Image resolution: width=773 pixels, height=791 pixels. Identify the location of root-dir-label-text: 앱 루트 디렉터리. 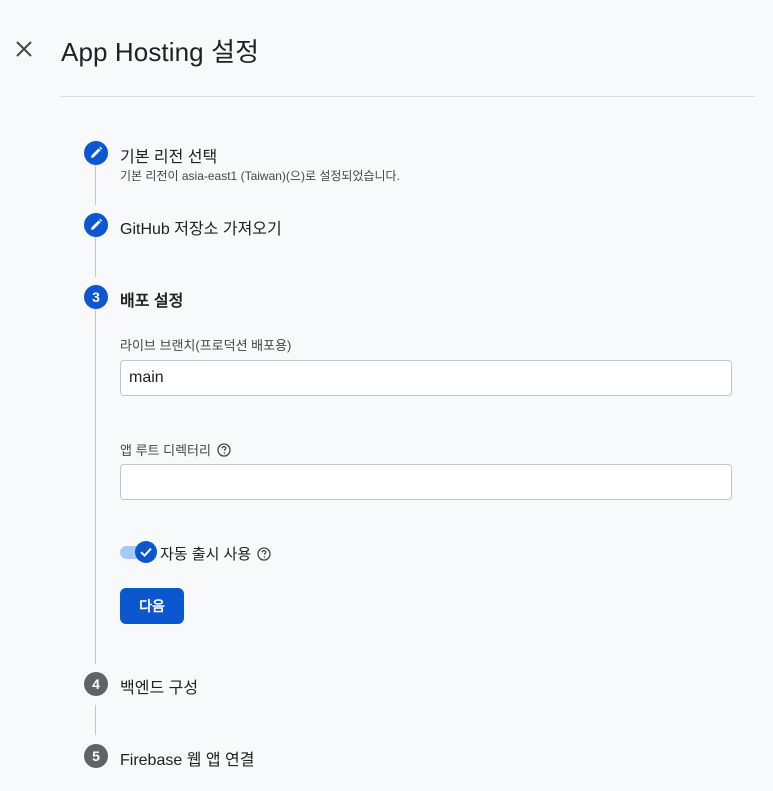
(165, 450).